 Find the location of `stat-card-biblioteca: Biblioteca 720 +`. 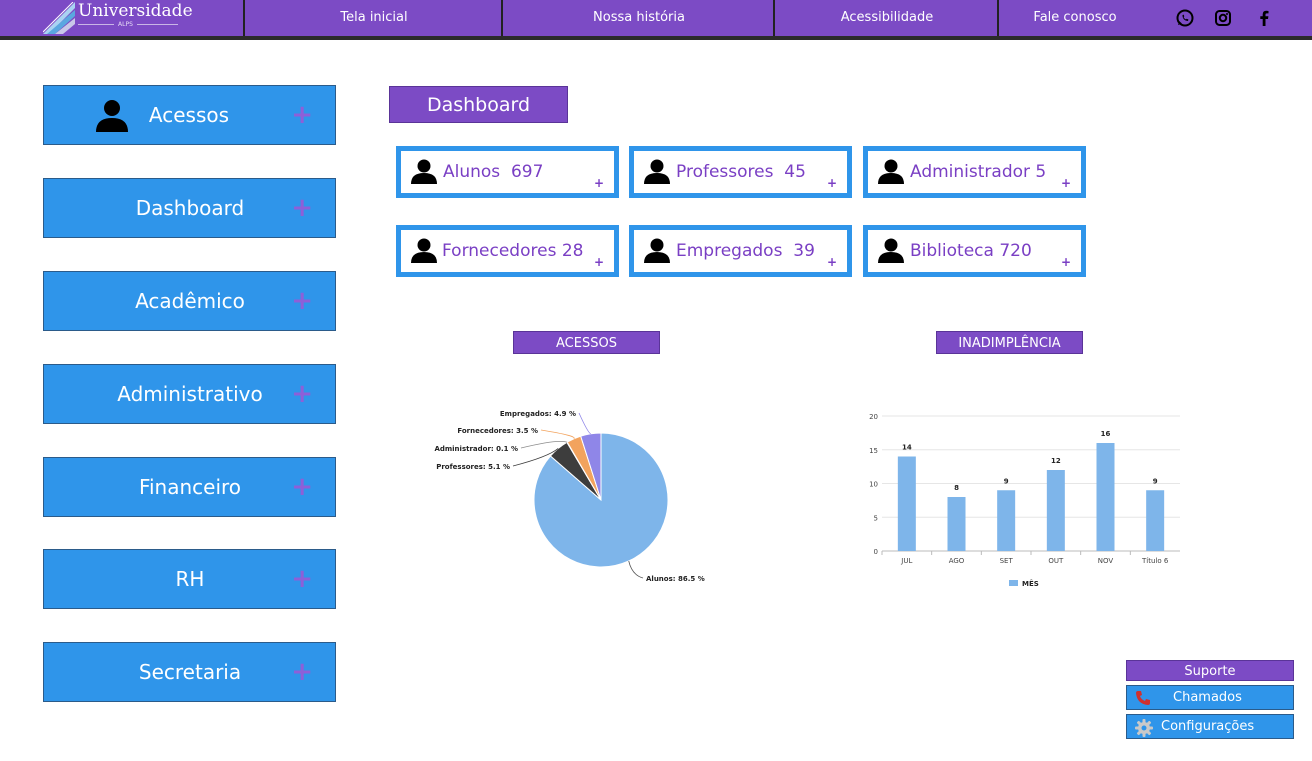

stat-card-biblioteca: Biblioteca 720 + is located at coordinates (974, 251).